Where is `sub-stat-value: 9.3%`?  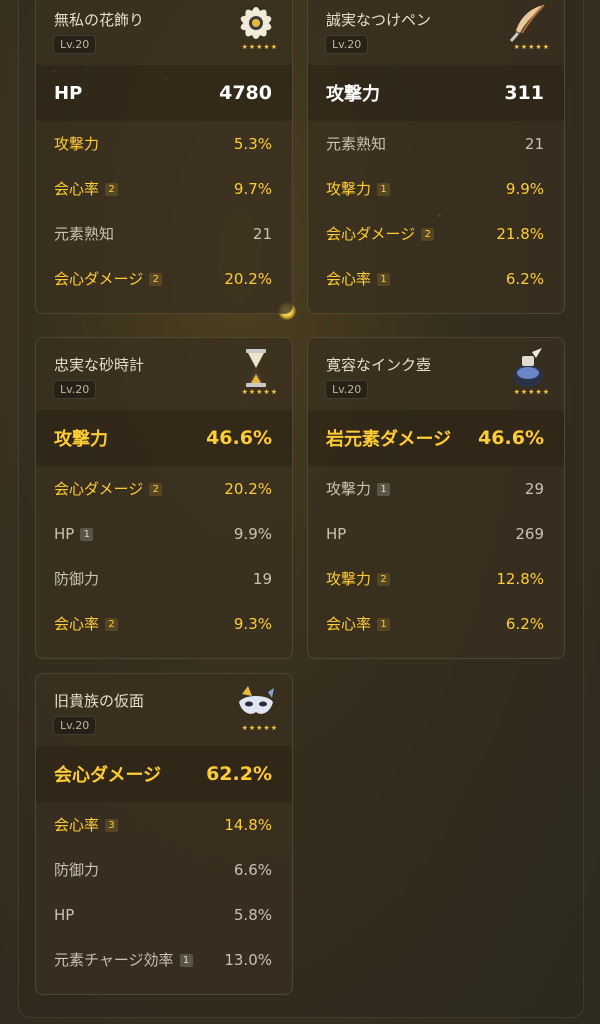
sub-stat-value: 9.3% is located at coordinates (252, 623).